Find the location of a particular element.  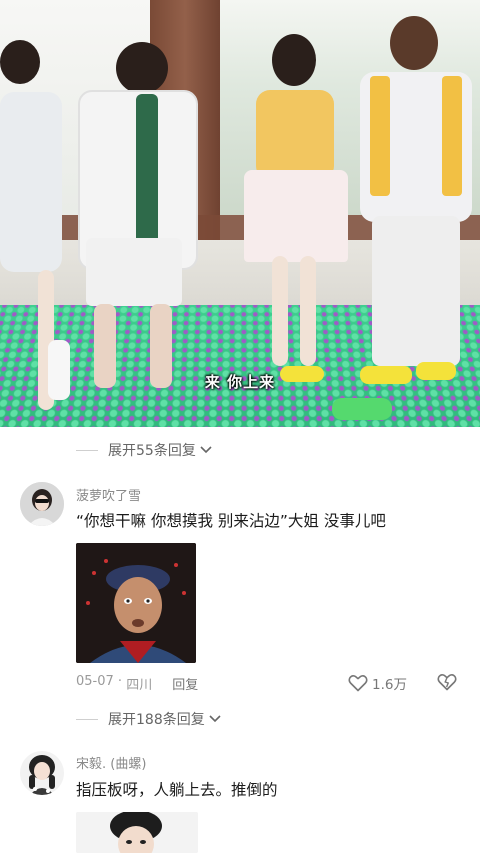

video-subtitle: 来 你上来 is located at coordinates (240, 382).